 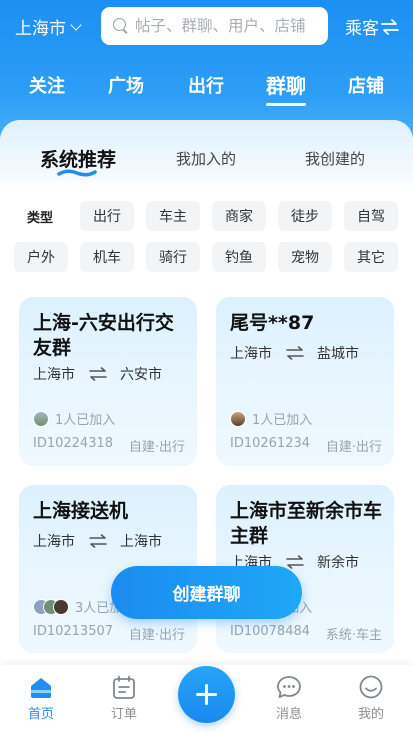 What do you see at coordinates (288, 714) in the screenshot?
I see `nav-label: 消息` at bounding box center [288, 714].